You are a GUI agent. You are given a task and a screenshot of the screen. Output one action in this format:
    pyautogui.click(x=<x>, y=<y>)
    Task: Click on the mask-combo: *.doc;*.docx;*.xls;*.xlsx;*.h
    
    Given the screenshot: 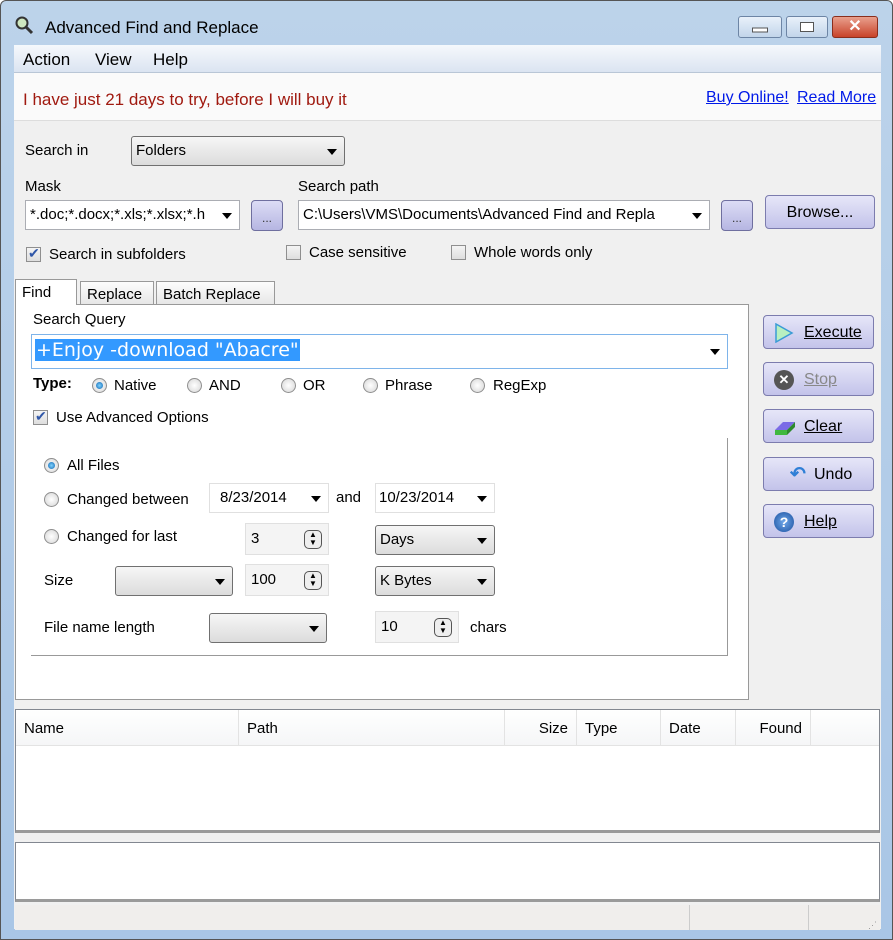 What is the action you would take?
    pyautogui.click(x=132, y=215)
    